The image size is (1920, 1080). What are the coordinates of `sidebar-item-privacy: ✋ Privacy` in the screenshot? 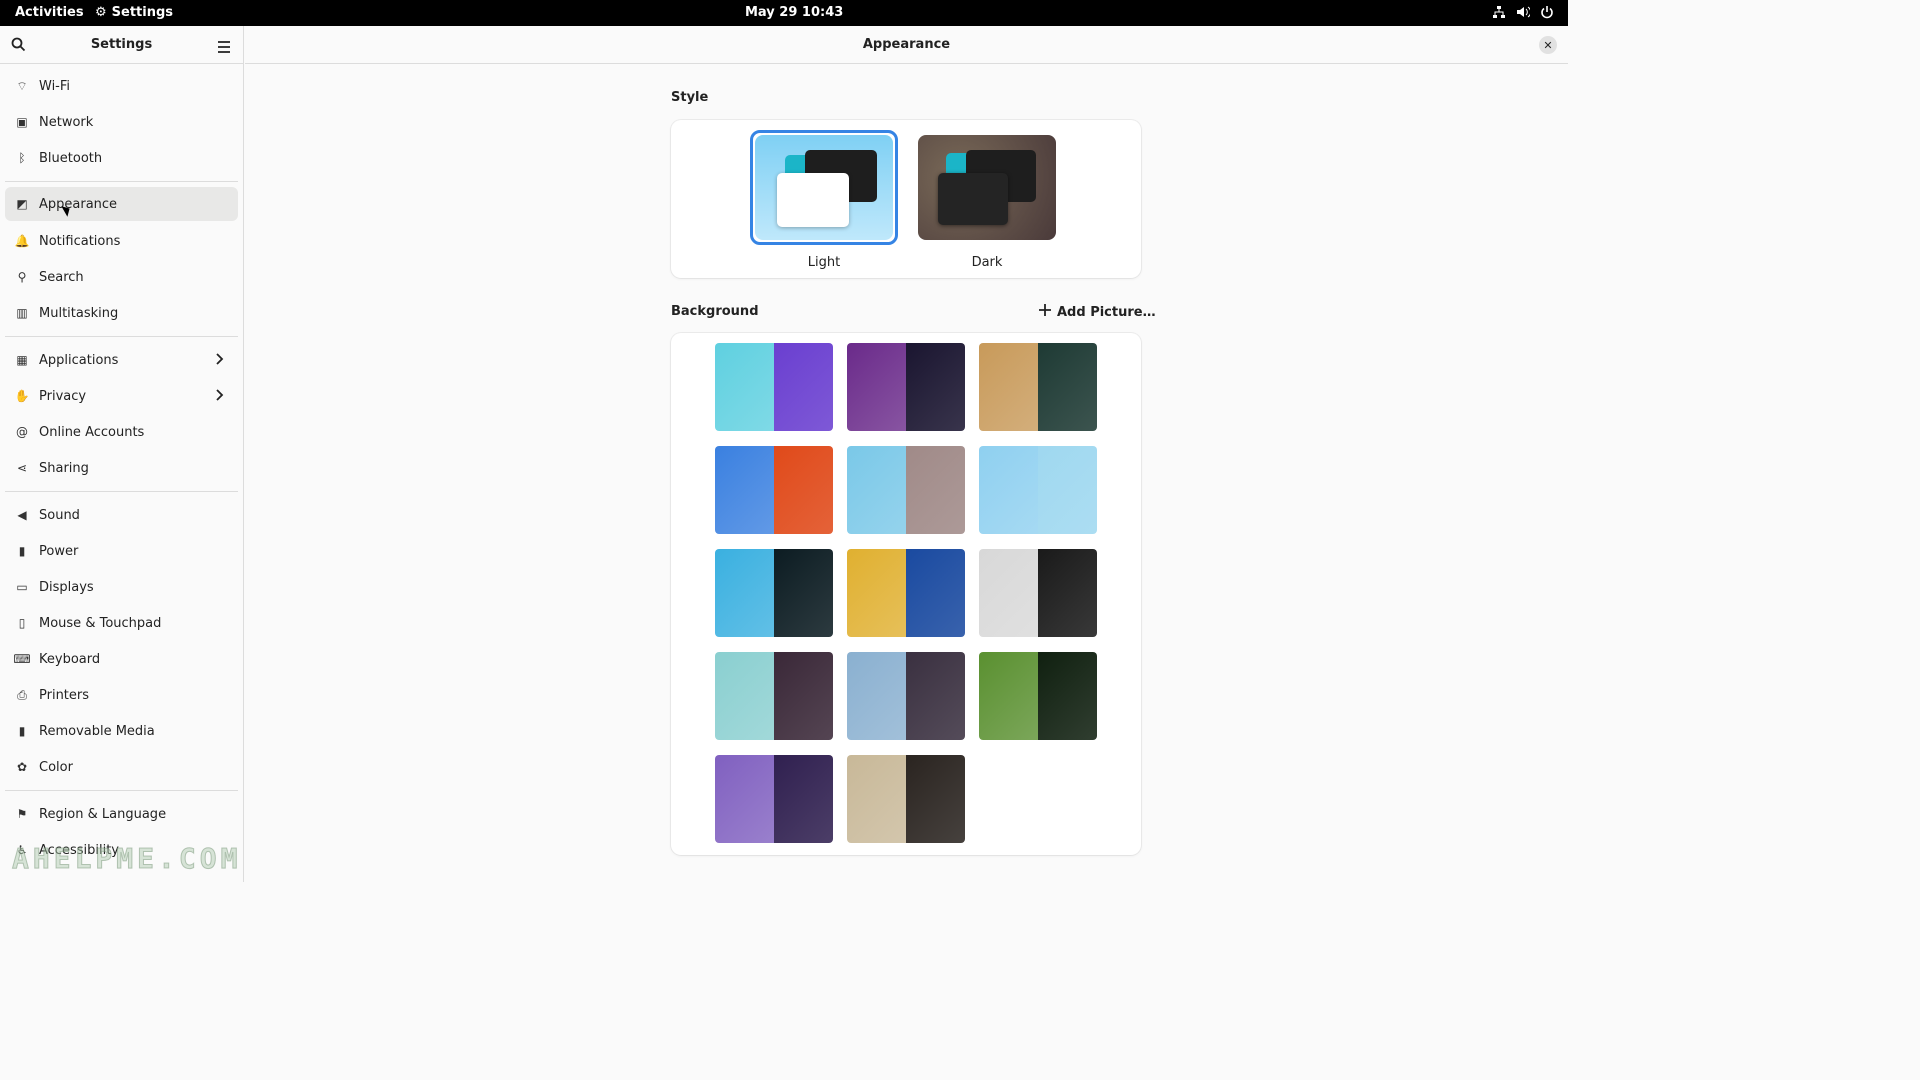 It's located at (121, 396).